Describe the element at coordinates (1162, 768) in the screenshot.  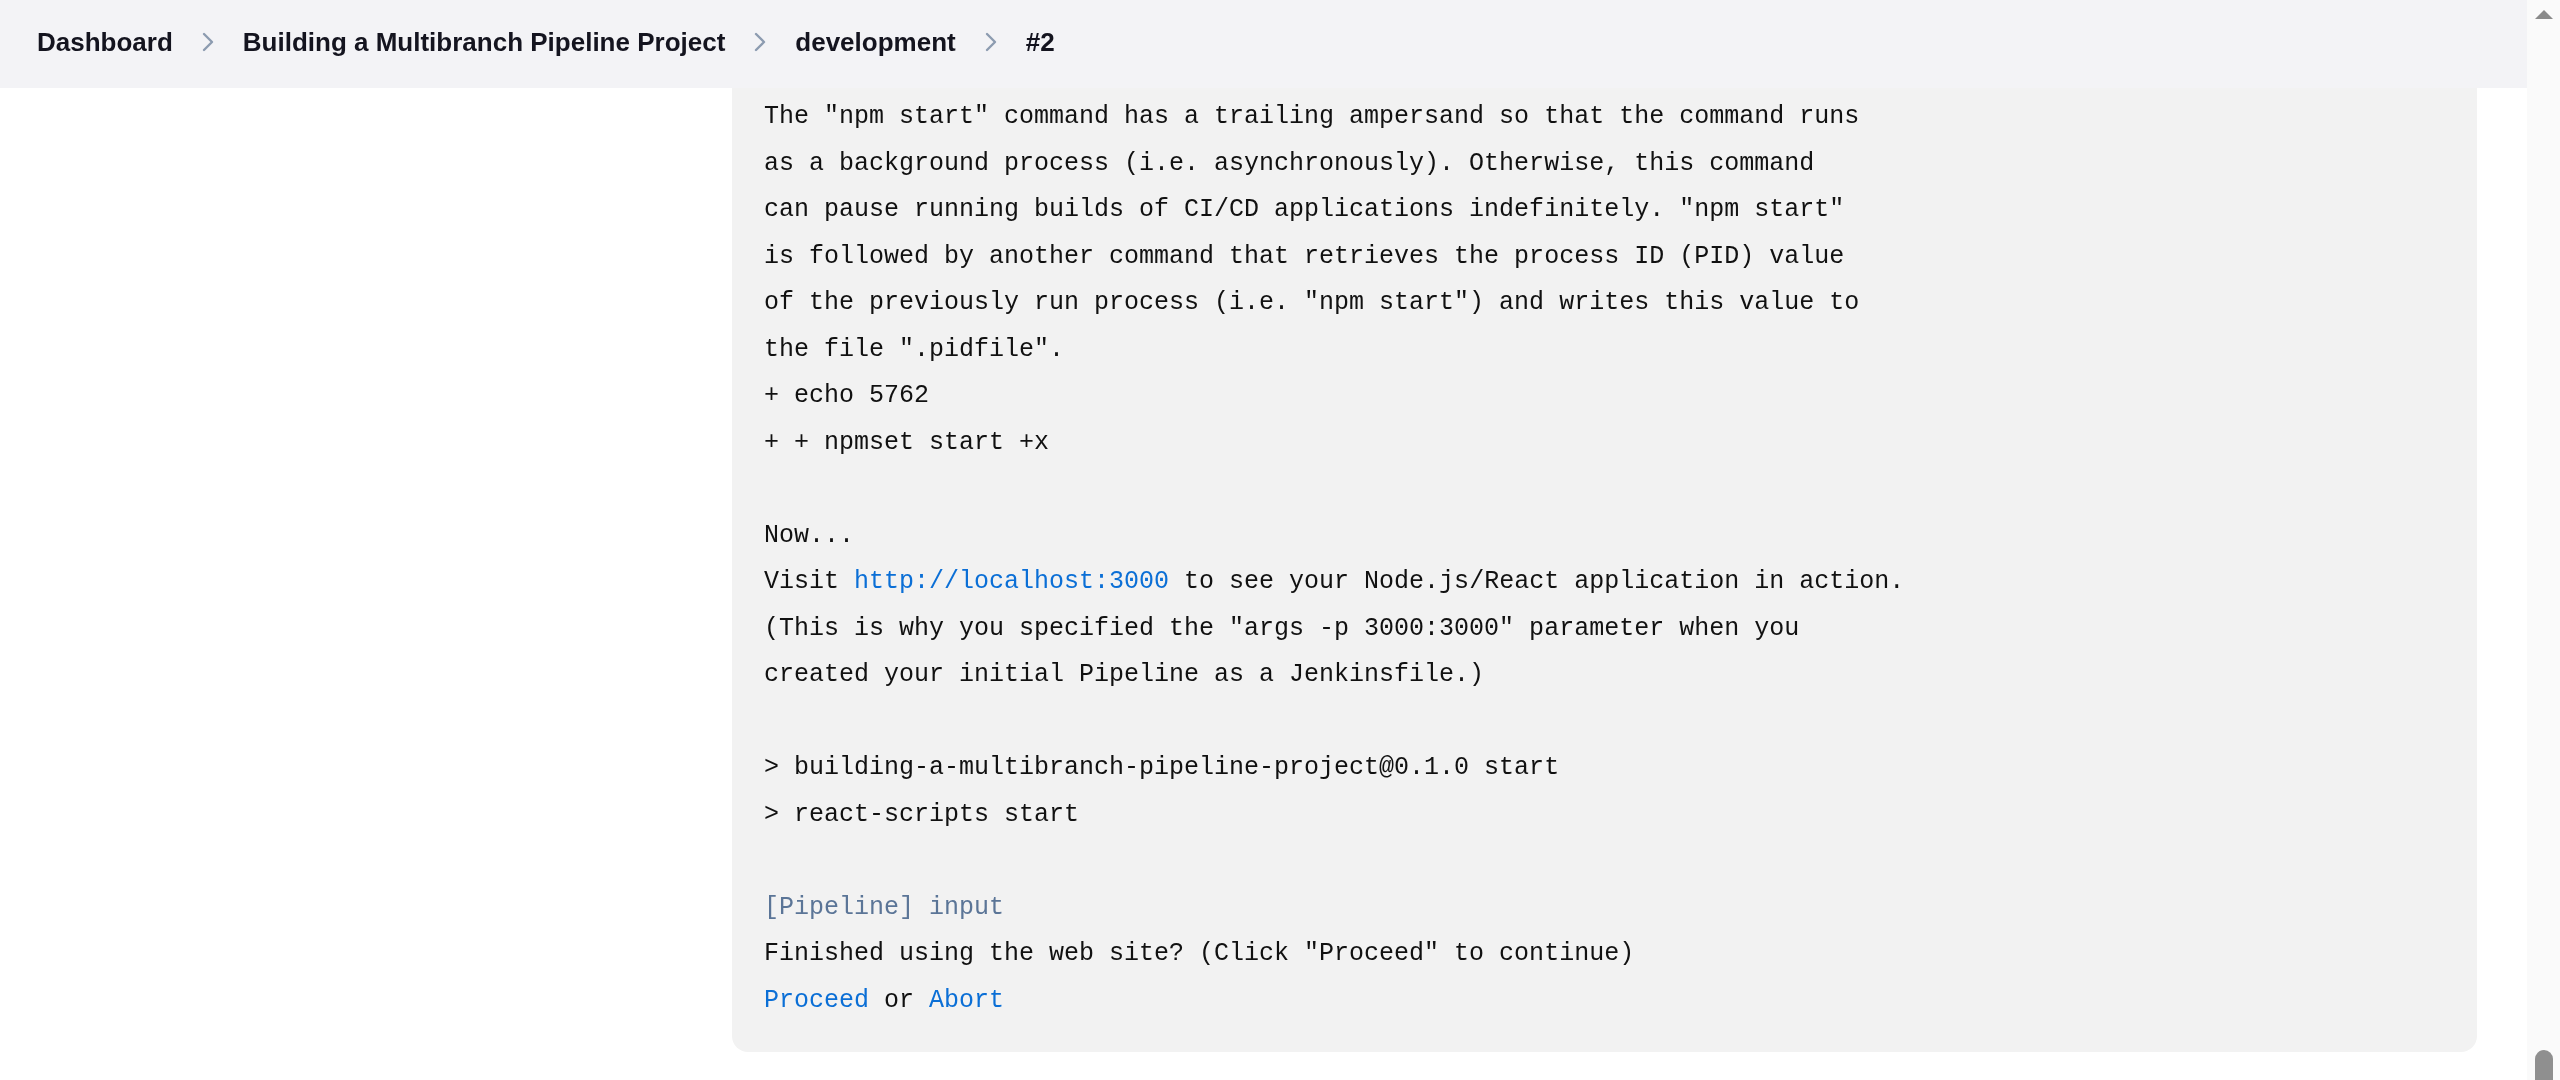
I see `console-line: > building-a-multibranch-pipeline-project@0.1.0 start` at that location.